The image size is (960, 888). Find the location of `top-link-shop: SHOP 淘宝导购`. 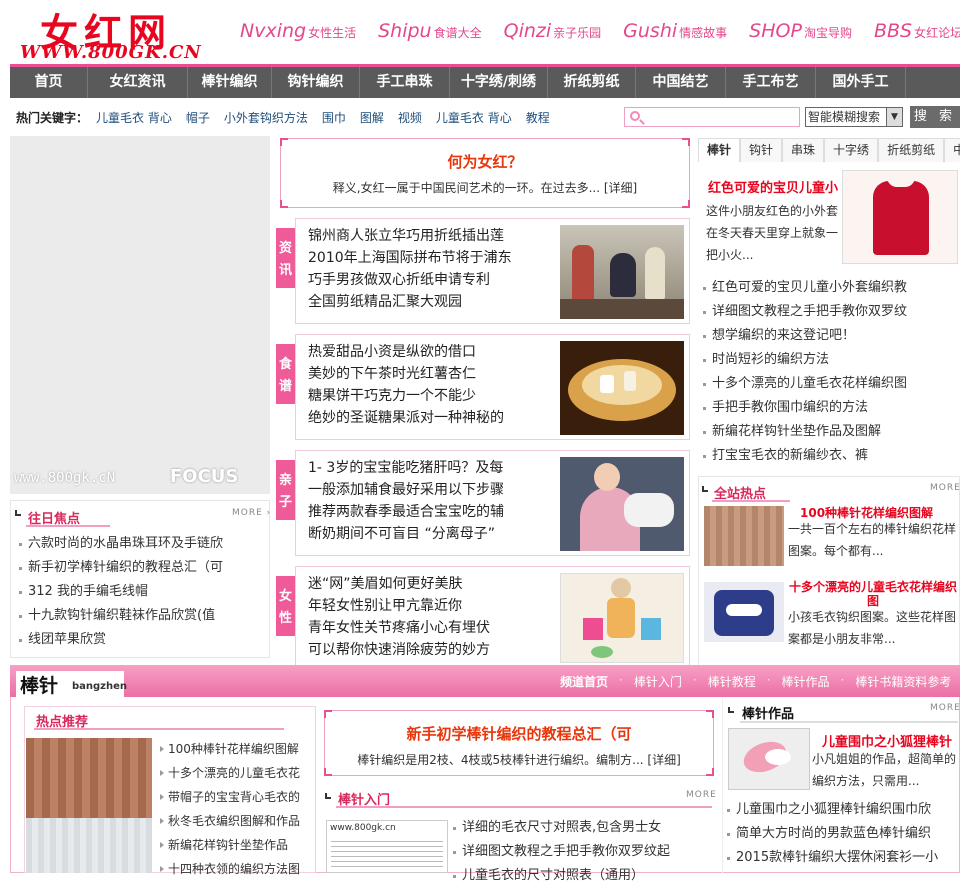

top-link-shop: SHOP 淘宝导购 is located at coordinates (800, 35).